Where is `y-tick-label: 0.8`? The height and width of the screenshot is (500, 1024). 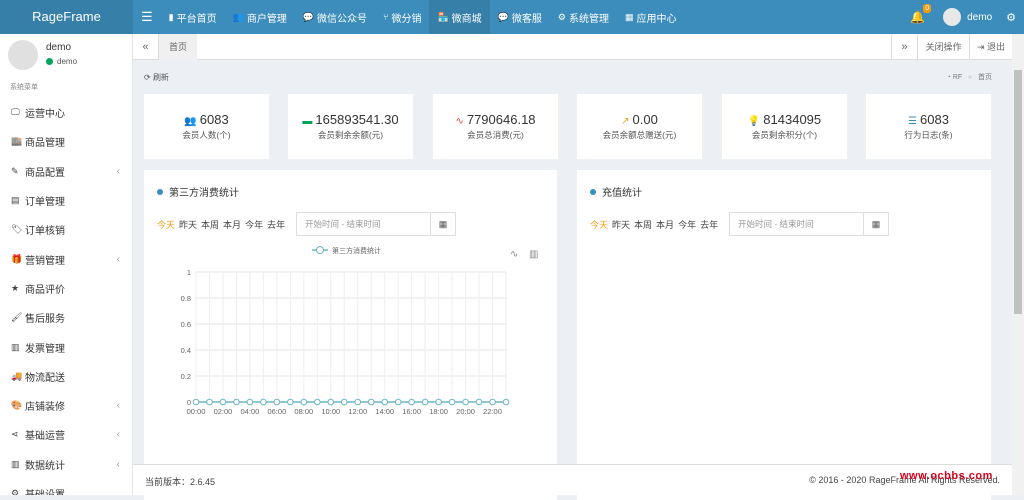 y-tick-label: 0.8 is located at coordinates (186, 298).